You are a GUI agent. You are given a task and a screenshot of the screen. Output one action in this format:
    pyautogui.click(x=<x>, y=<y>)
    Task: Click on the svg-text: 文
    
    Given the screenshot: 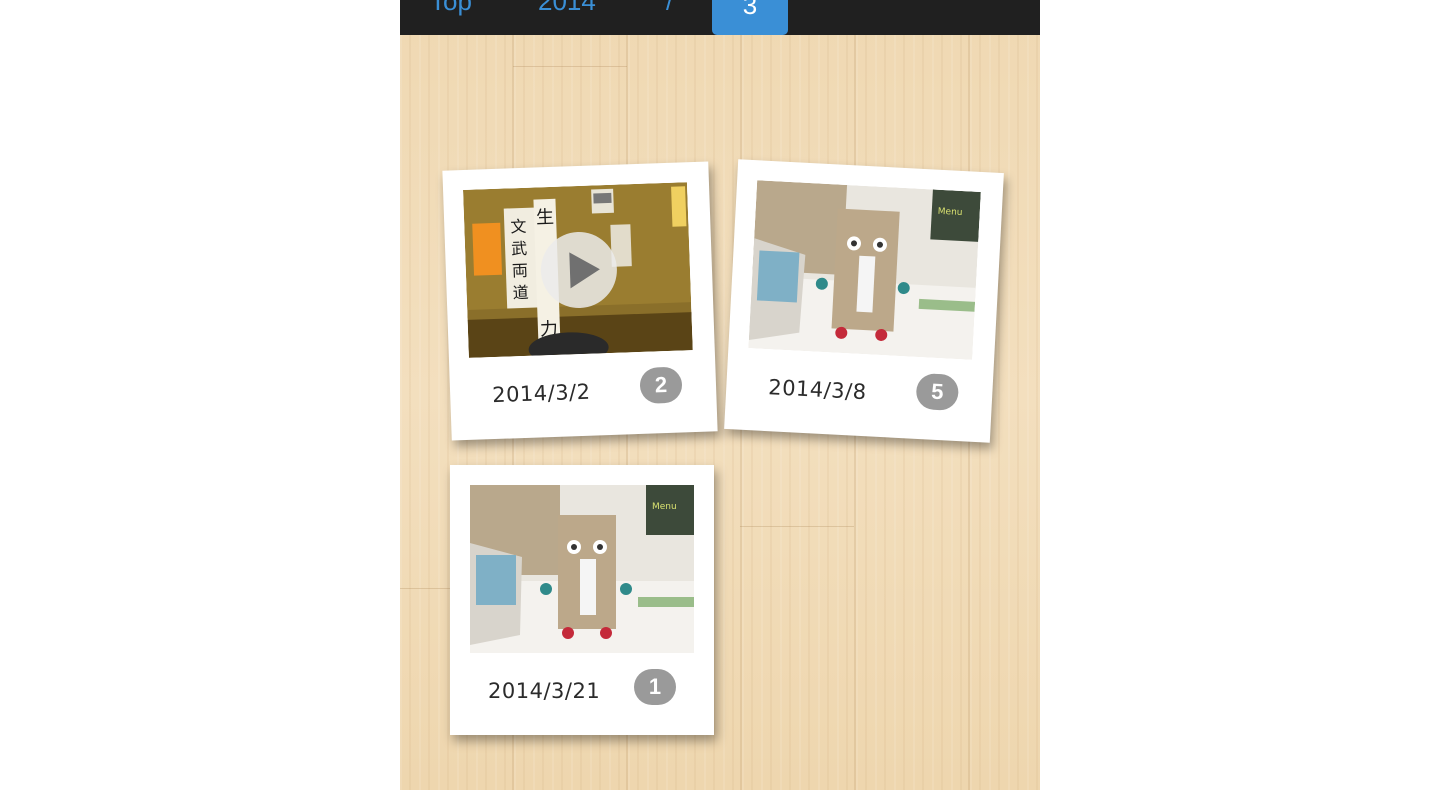 What is the action you would take?
    pyautogui.click(x=518, y=227)
    